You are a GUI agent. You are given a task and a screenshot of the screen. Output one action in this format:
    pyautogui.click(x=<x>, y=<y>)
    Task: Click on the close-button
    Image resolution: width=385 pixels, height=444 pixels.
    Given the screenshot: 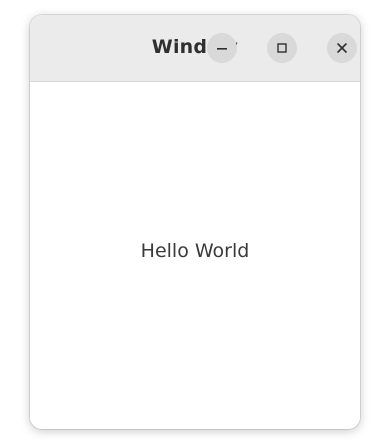 What is the action you would take?
    pyautogui.click(x=342, y=48)
    